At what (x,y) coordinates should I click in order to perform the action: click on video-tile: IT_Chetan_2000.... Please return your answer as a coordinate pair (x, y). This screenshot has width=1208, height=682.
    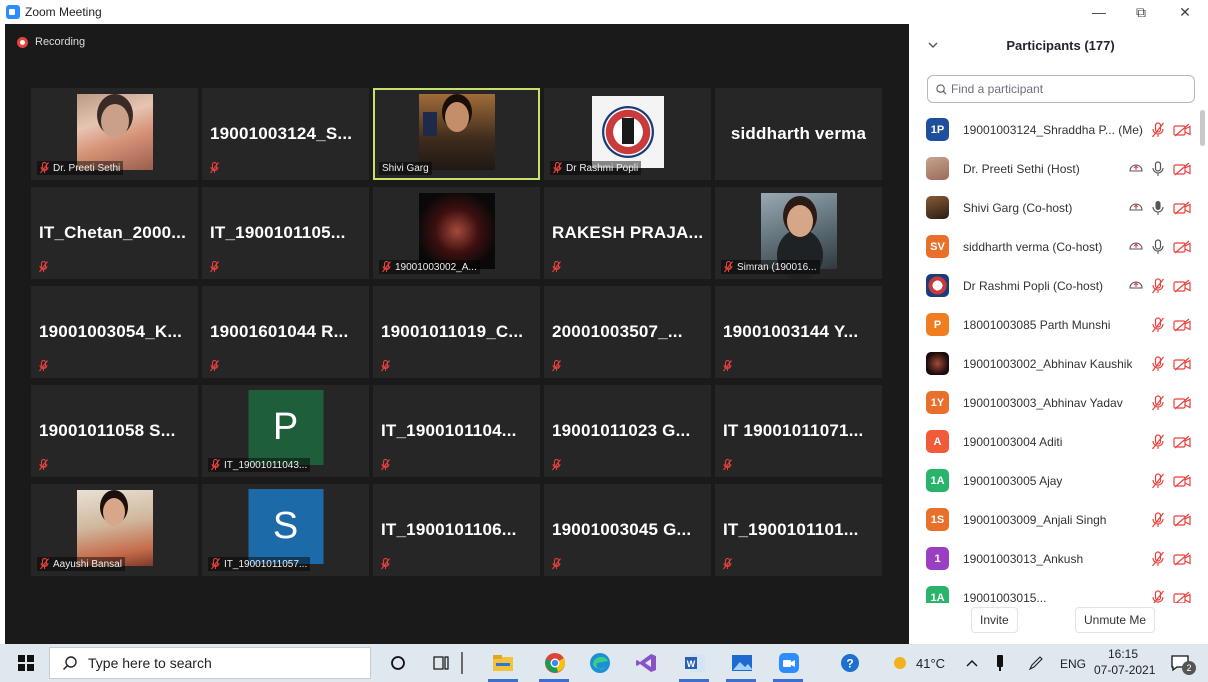
    Looking at the image, I should click on (114, 233).